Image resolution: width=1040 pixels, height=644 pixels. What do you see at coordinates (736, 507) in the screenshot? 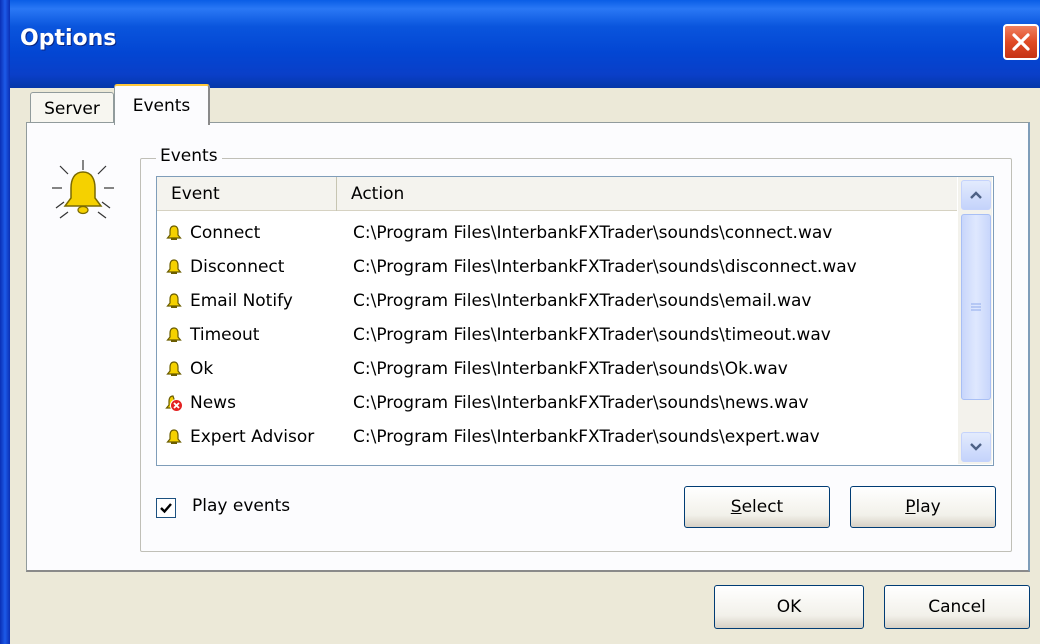
I see `select-button-mnemonic: S` at bounding box center [736, 507].